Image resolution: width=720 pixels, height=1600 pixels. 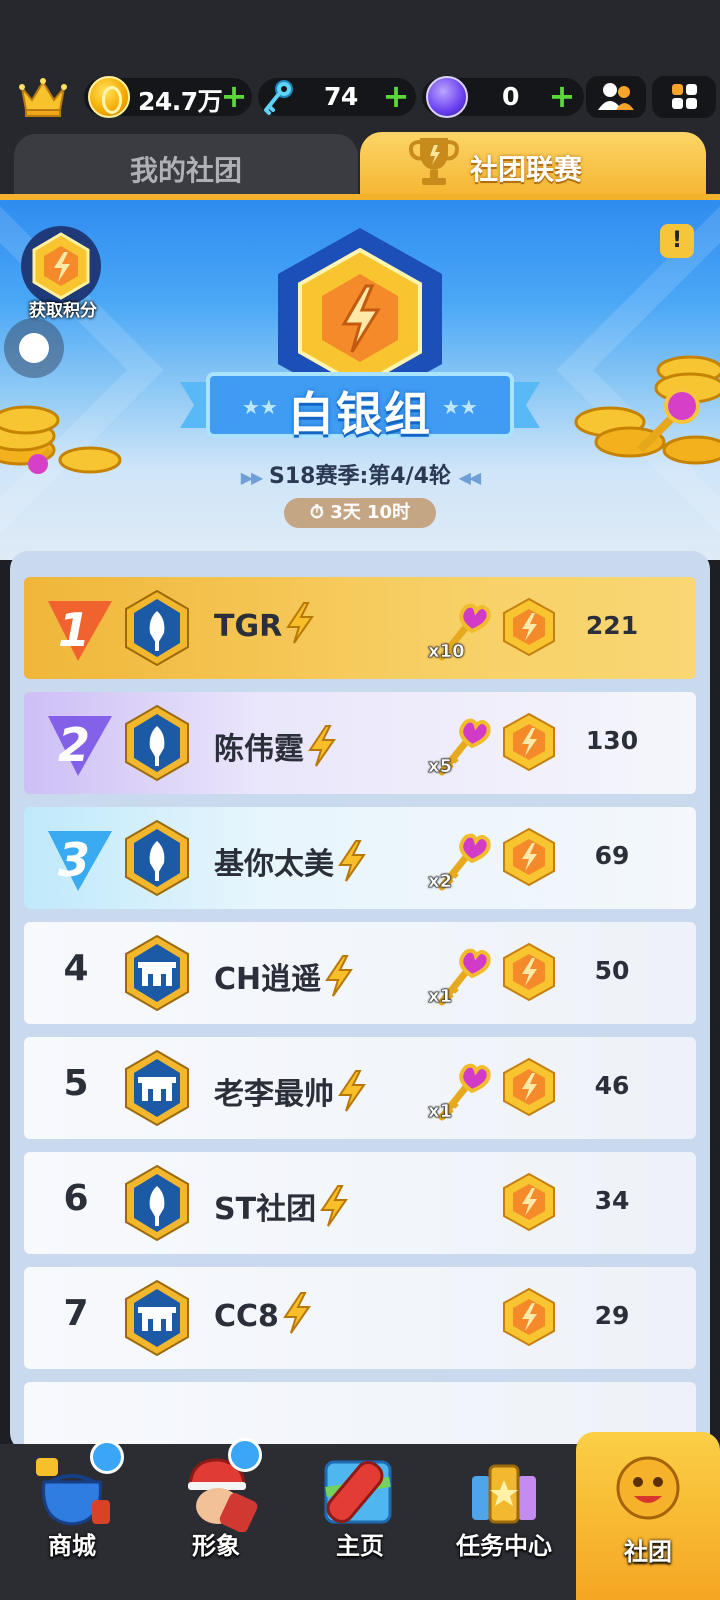 I want to click on stopwatch-badge-icon, so click(x=245, y=1455).